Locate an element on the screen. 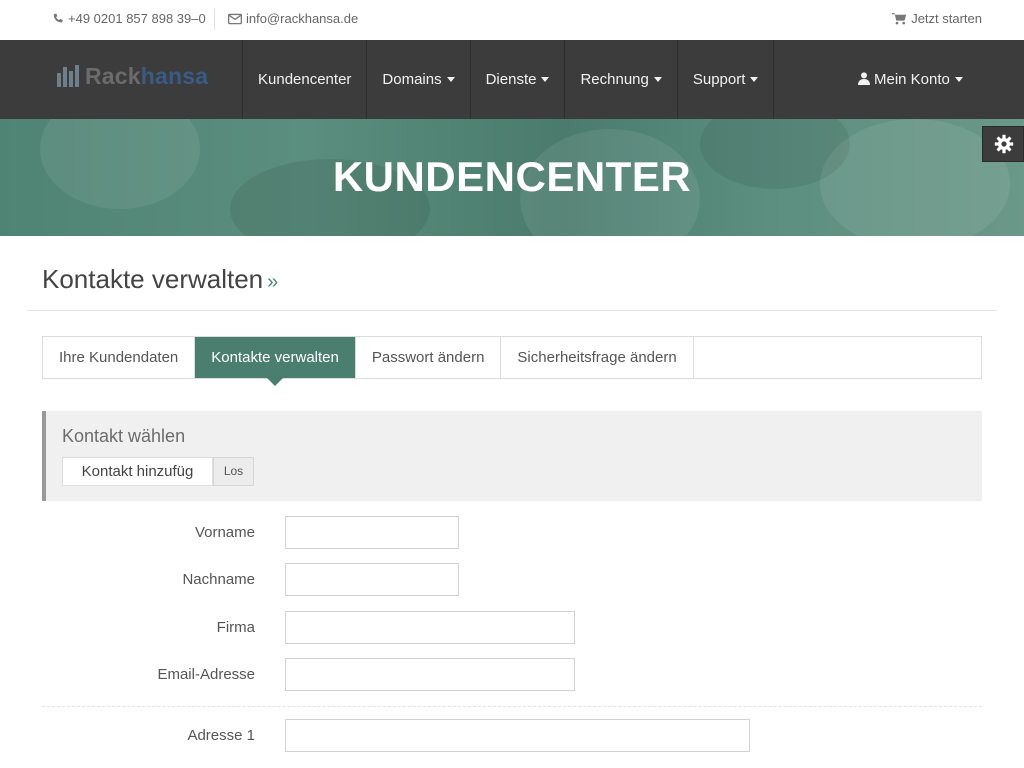 The width and height of the screenshot is (1024, 768). settings-button is located at coordinates (1003, 144).